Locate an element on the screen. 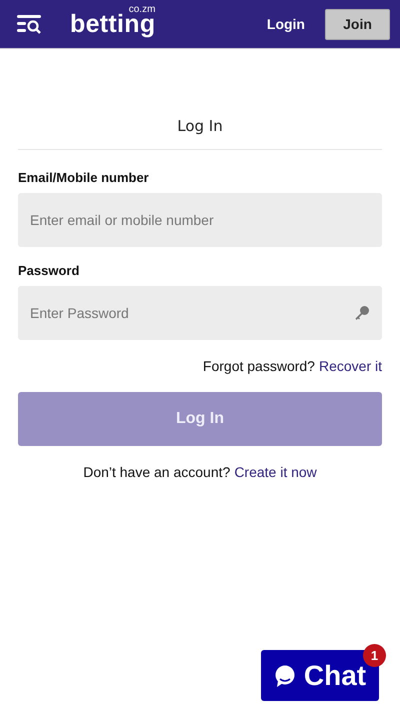  join-button: Join is located at coordinates (357, 24).